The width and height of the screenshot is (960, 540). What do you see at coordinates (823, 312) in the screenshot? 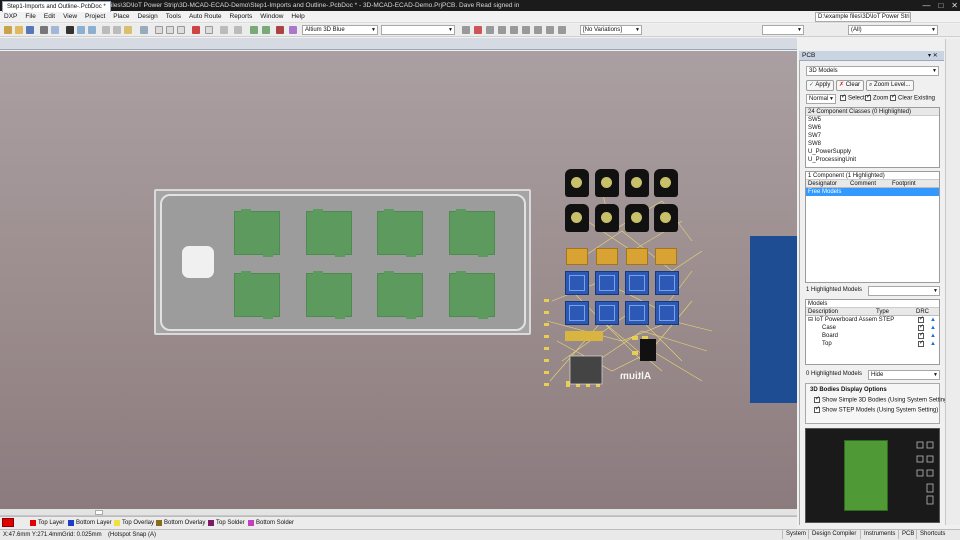
I see `column-description: Description` at bounding box center [823, 312].